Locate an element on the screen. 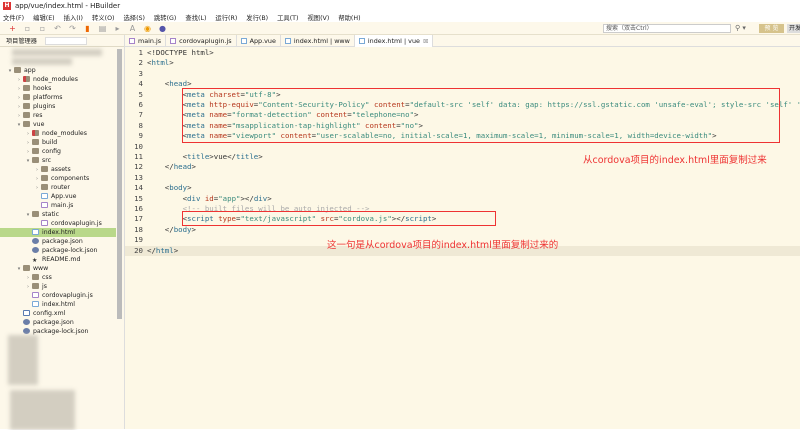  blurred-item is located at coordinates (42, 410).